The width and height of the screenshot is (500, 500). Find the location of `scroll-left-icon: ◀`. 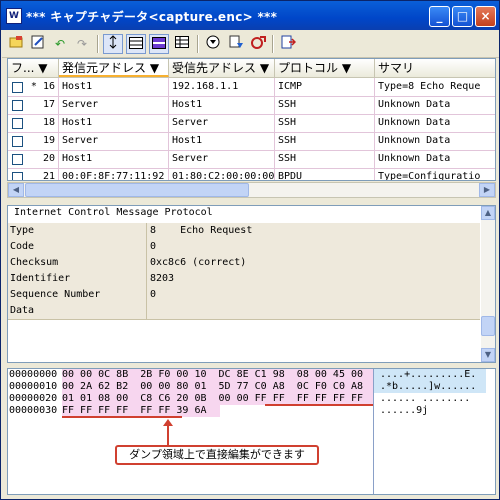

scroll-left-icon: ◀ is located at coordinates (16, 190).